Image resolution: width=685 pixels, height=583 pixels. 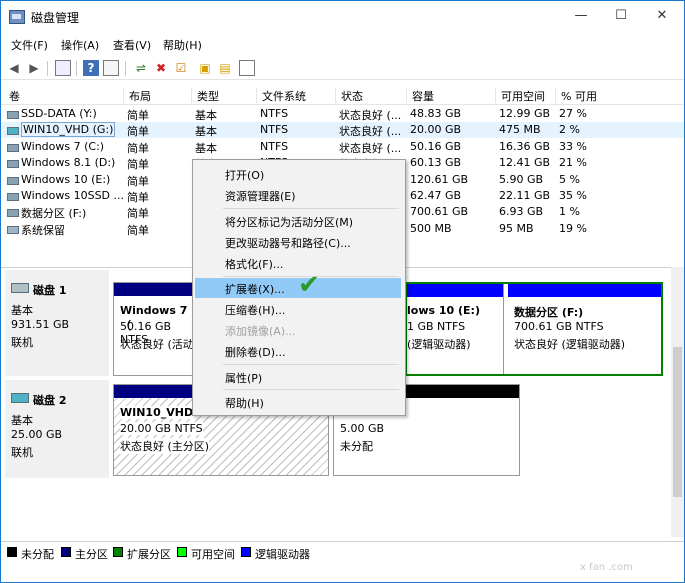 I want to click on disk1-label: 磁盘 1 基本 931.51 GB 联机, so click(x=57, y=323).